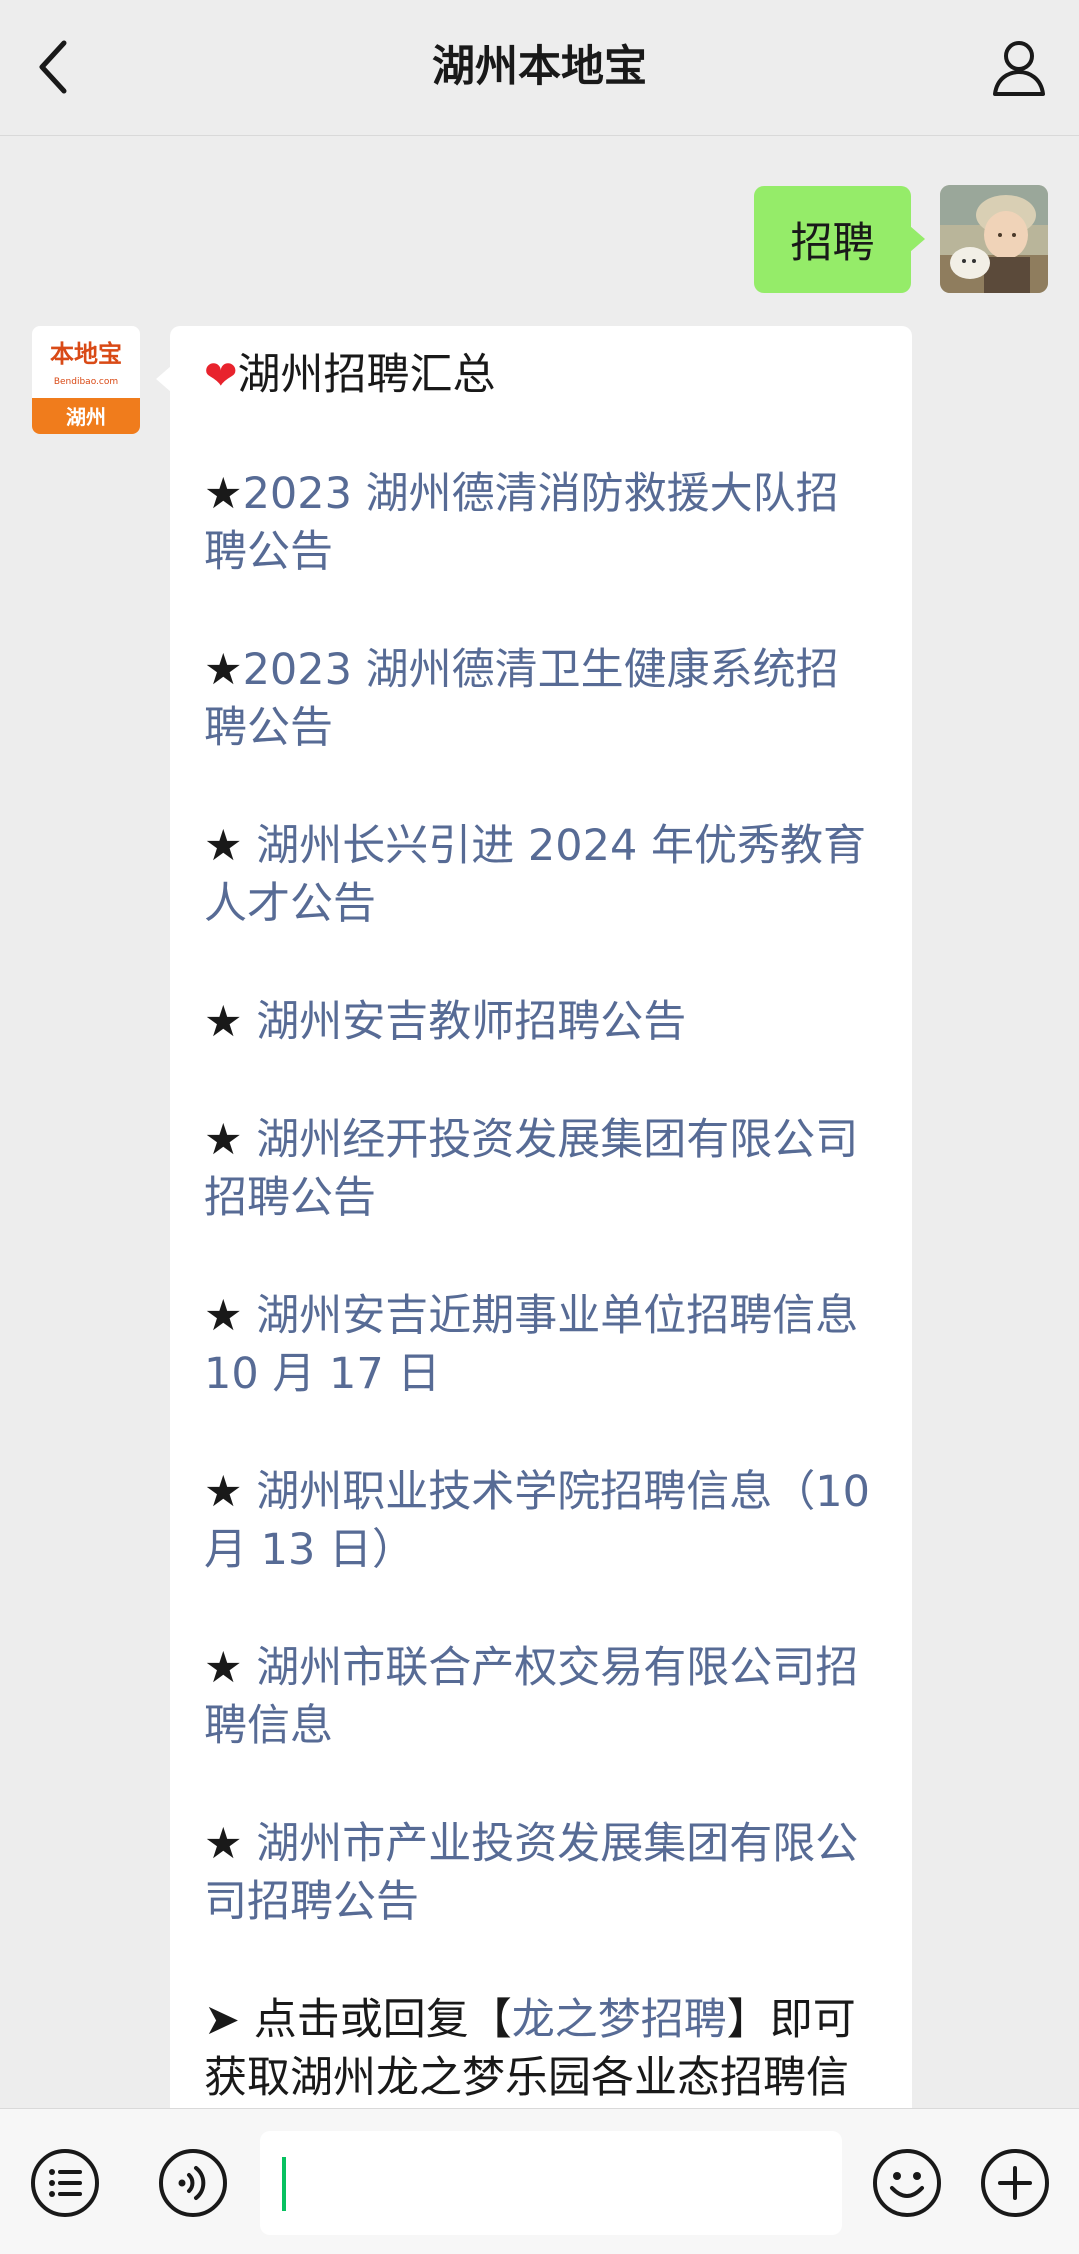 This screenshot has width=1079, height=2254. I want to click on recruitment-link: 2023 湖州德清卫生健康系统招聘公告, so click(521, 699).